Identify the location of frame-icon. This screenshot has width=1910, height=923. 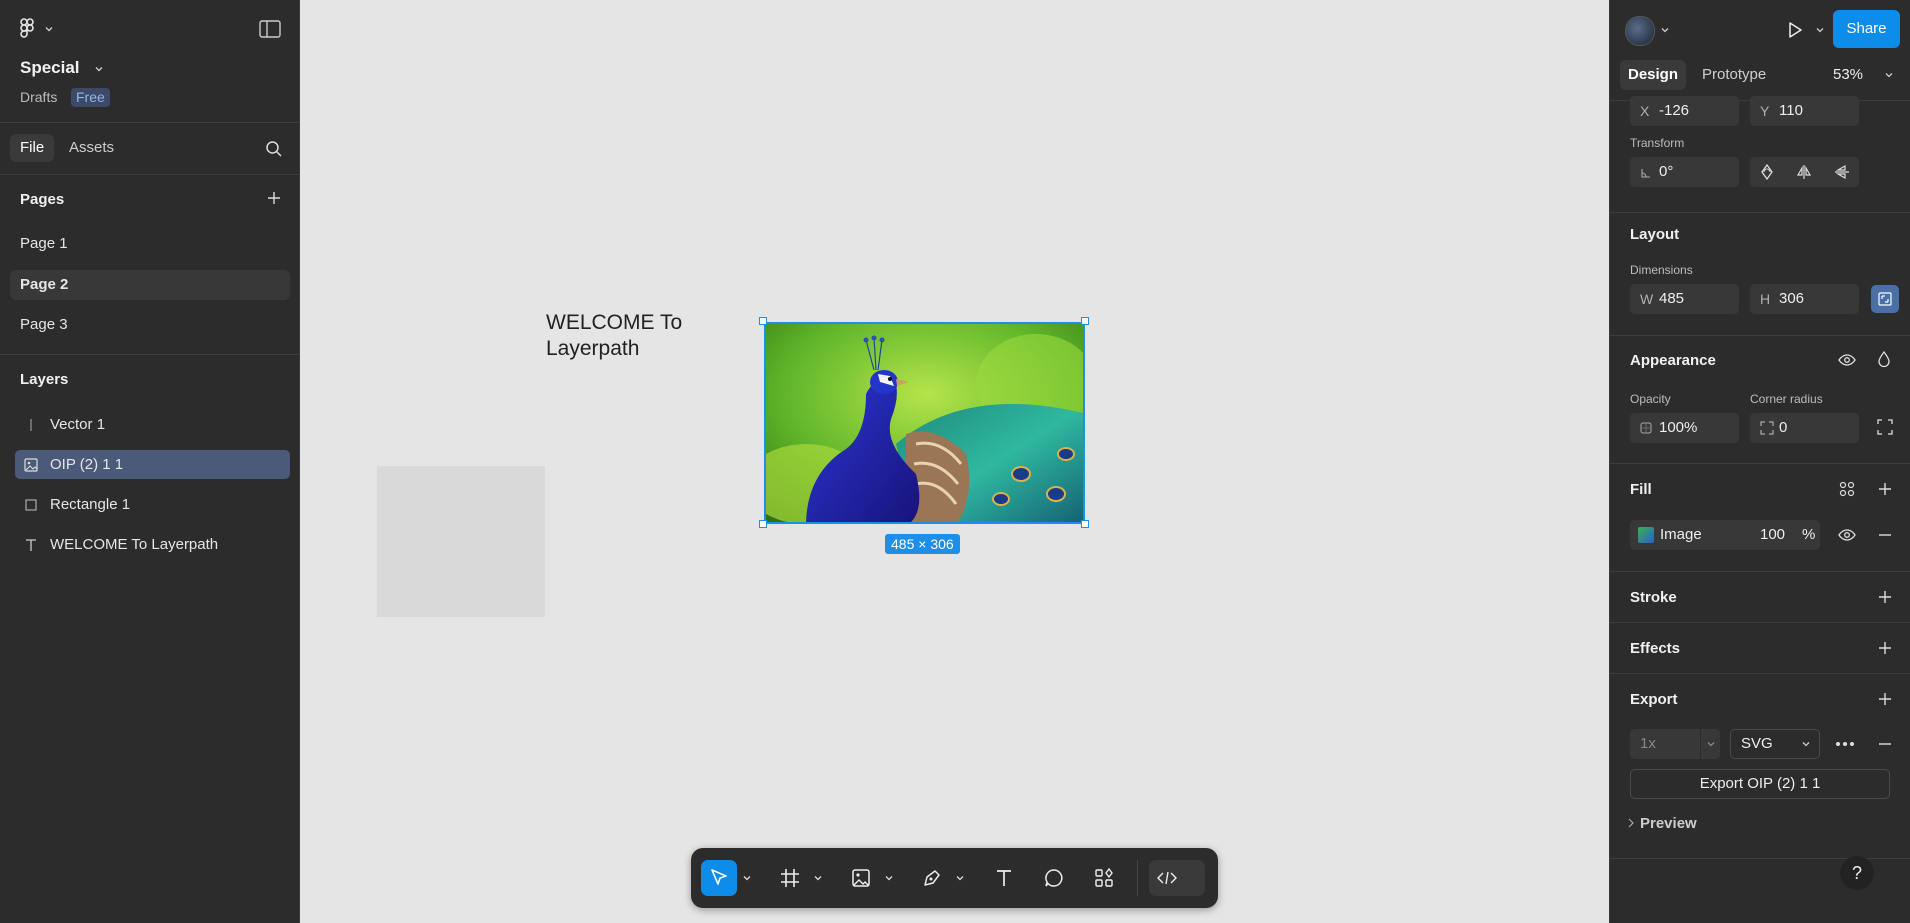
(790, 878).